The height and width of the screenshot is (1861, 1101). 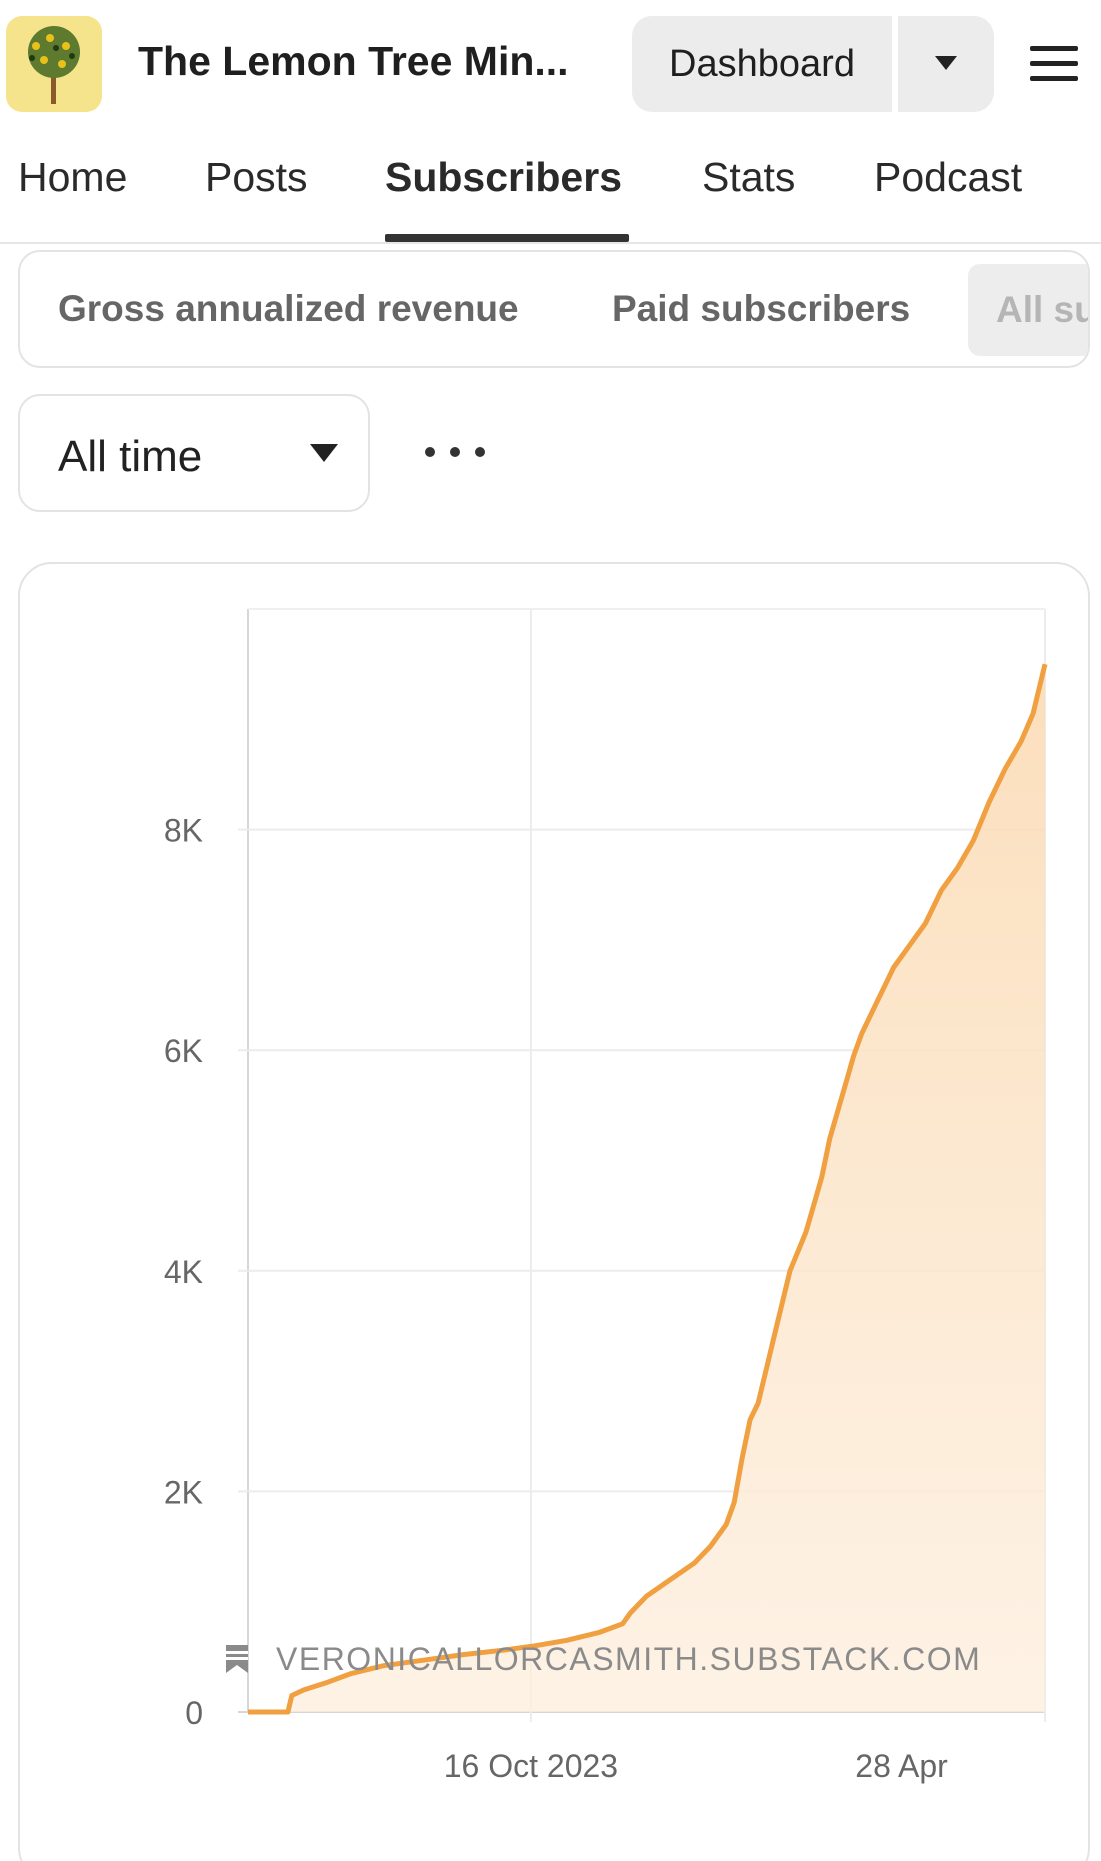 What do you see at coordinates (628, 1659) in the screenshot?
I see `watermark-text: VERONICALLORCASMITH.SUBSTACK.COM` at bounding box center [628, 1659].